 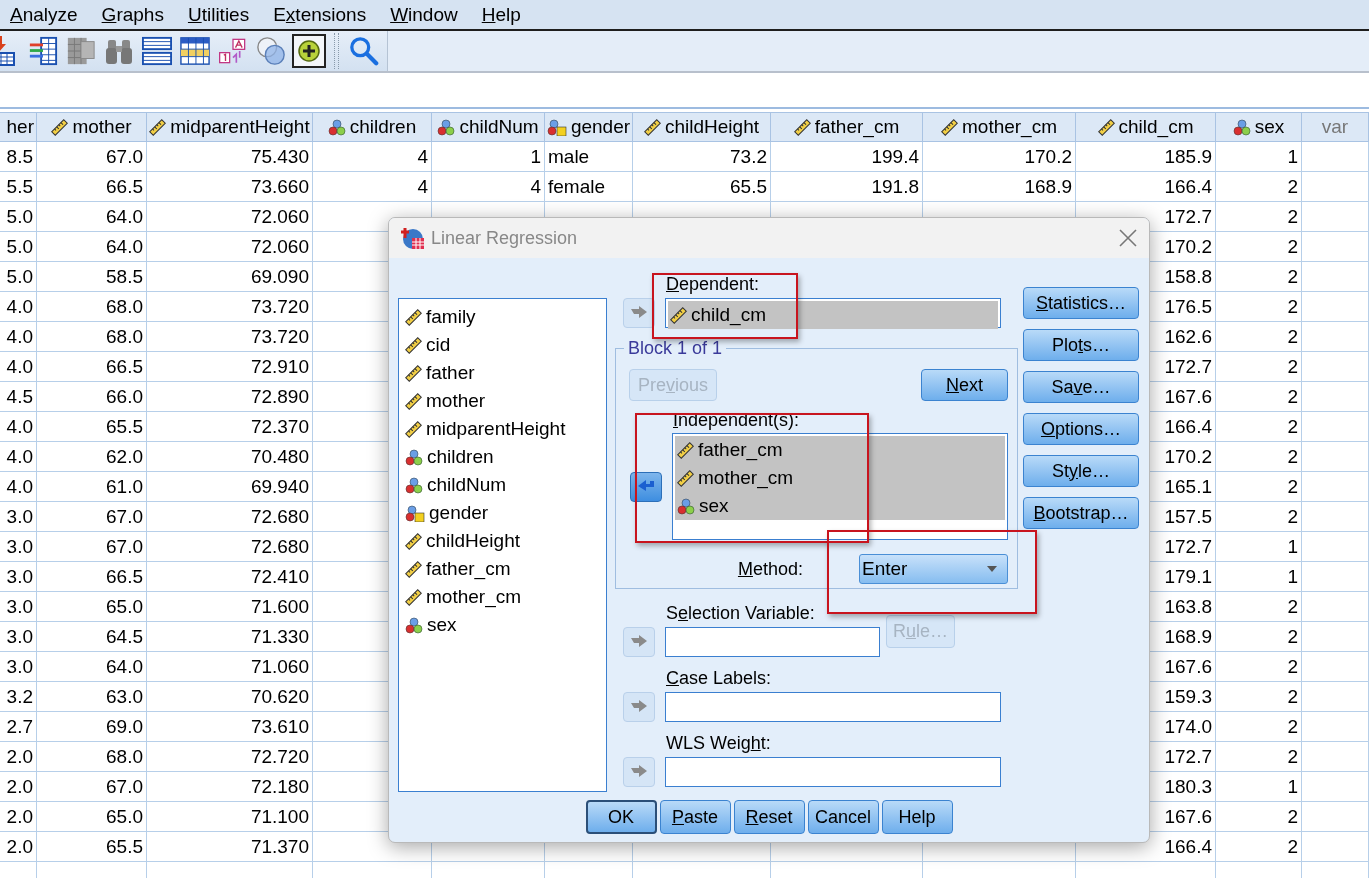 What do you see at coordinates (230, 367) in the screenshot?
I see `table-cell: 72.910` at bounding box center [230, 367].